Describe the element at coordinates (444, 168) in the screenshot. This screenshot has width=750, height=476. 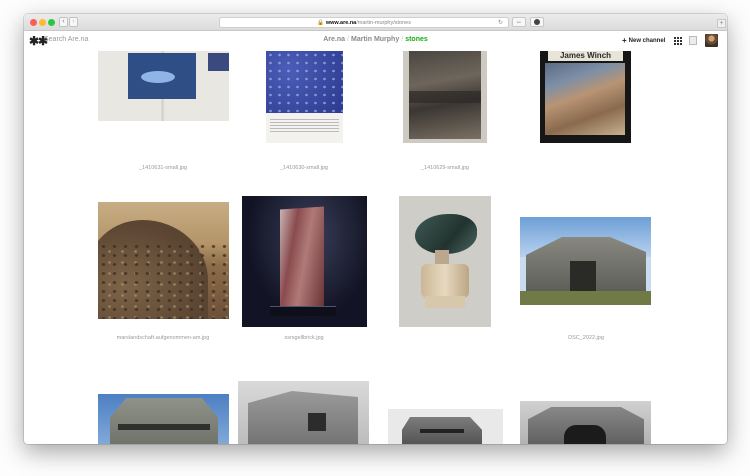
I see `block-caption: _1410629-small.jpg` at that location.